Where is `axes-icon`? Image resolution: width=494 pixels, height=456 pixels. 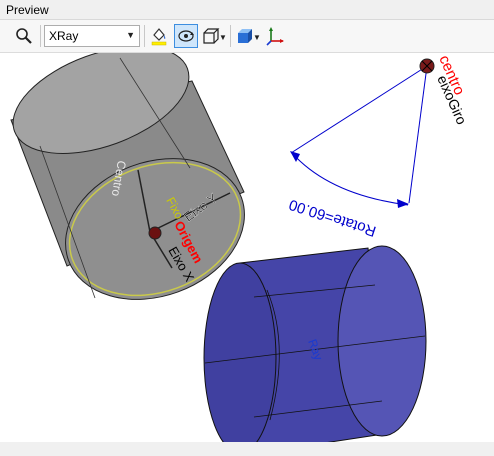
axes-icon is located at coordinates (275, 36).